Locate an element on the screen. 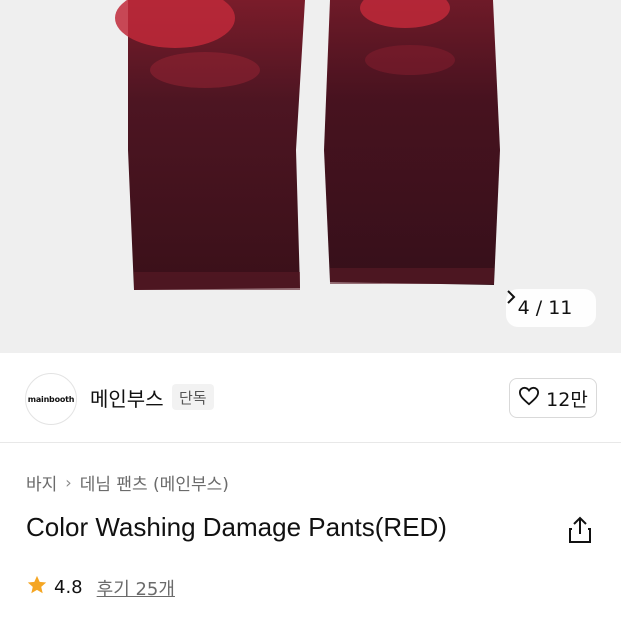 The height and width of the screenshot is (621, 621). like-button: 12만 is located at coordinates (553, 398).